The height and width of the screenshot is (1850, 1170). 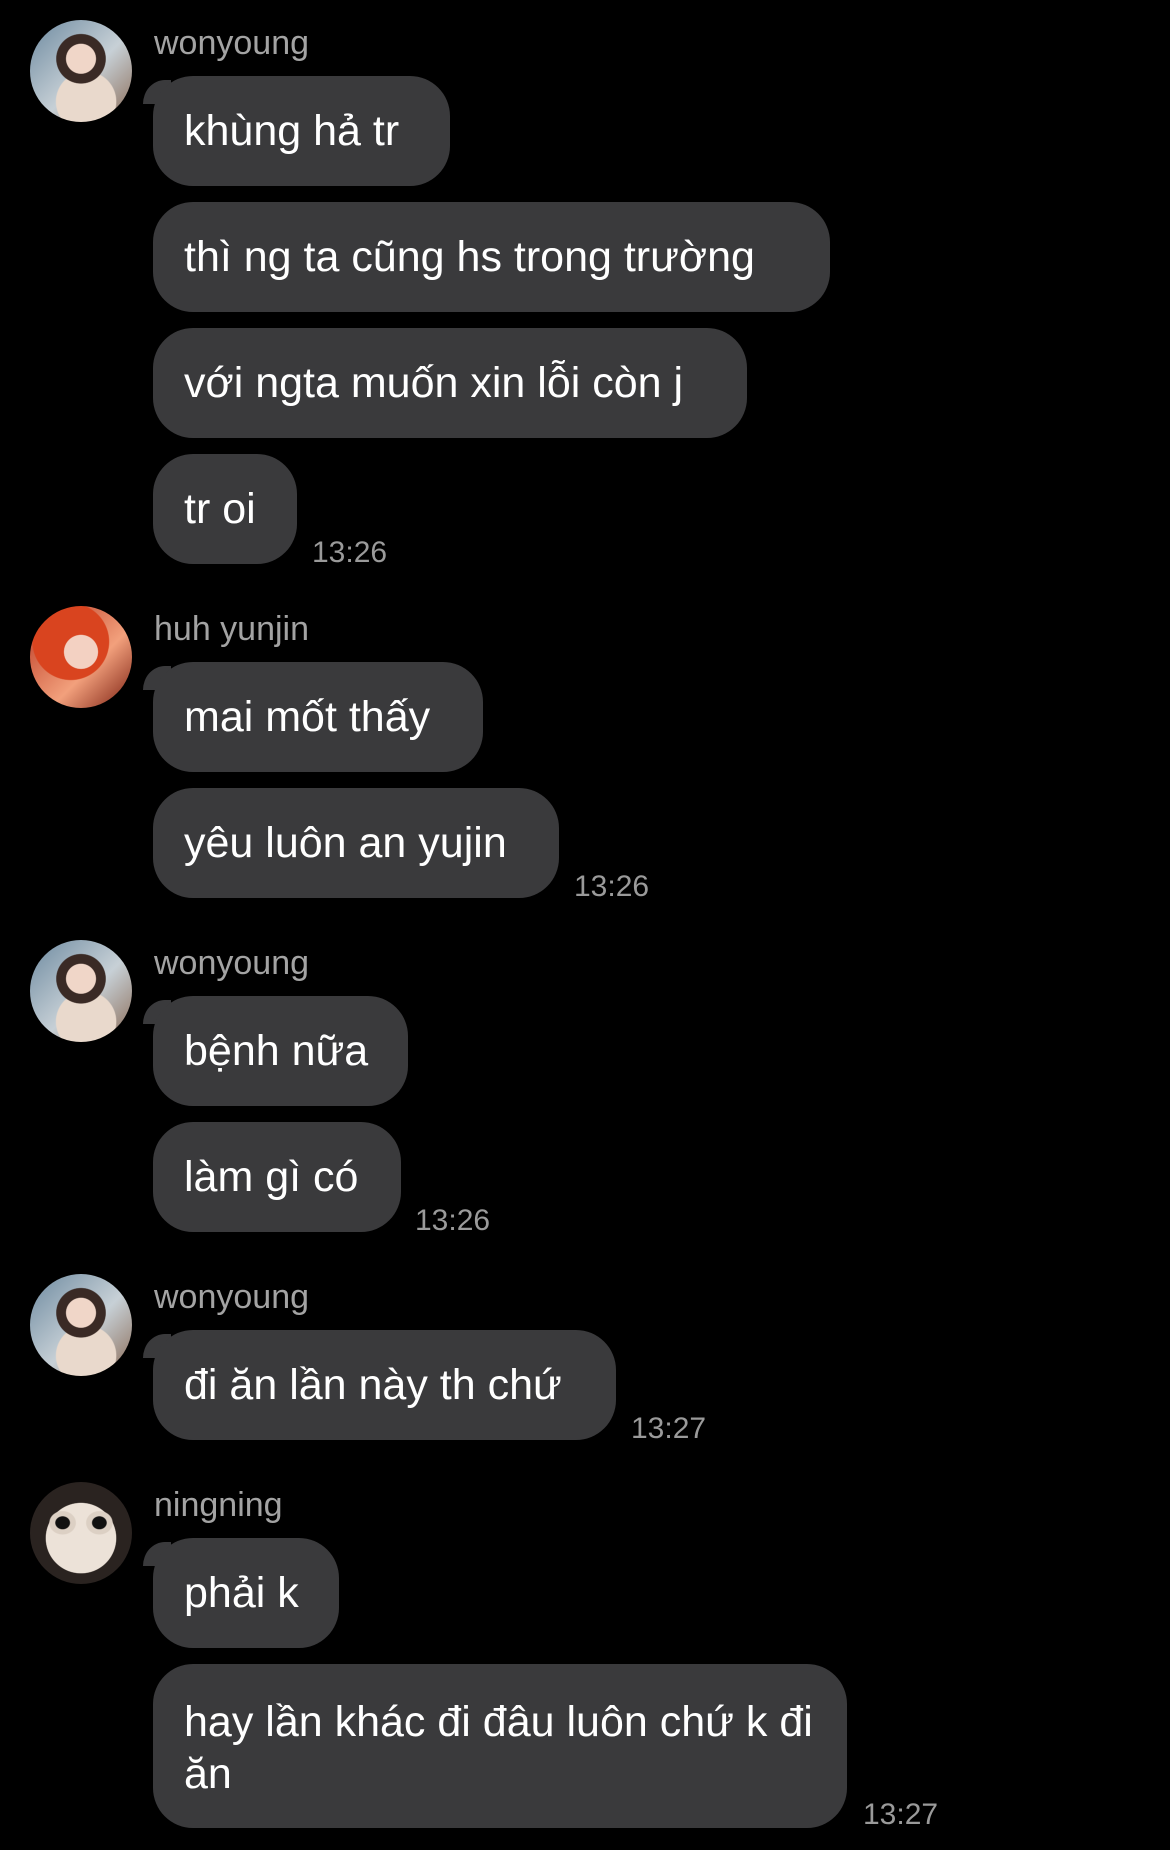 What do you see at coordinates (301, 131) in the screenshot?
I see `message-bubble: khùng hả tr` at bounding box center [301, 131].